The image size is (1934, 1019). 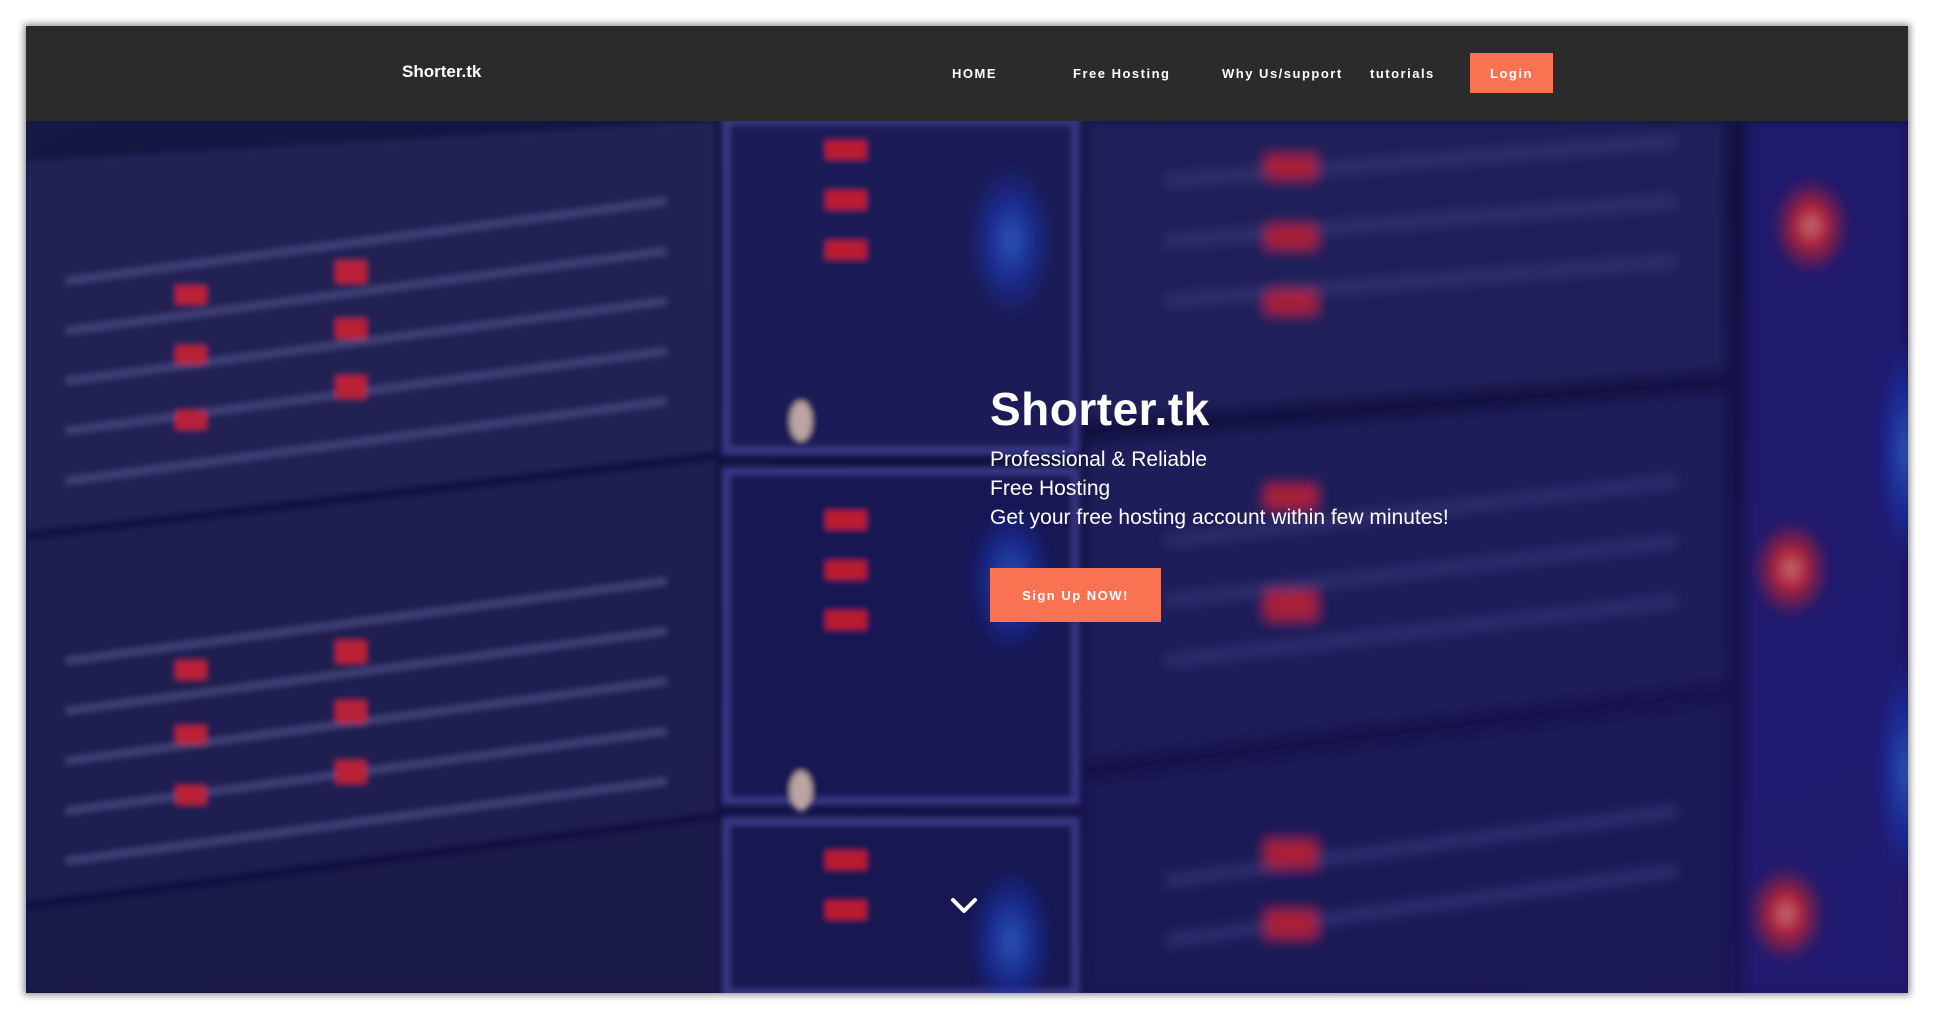 I want to click on nav-link-why-us-support: Why Us/support, so click(x=1282, y=73).